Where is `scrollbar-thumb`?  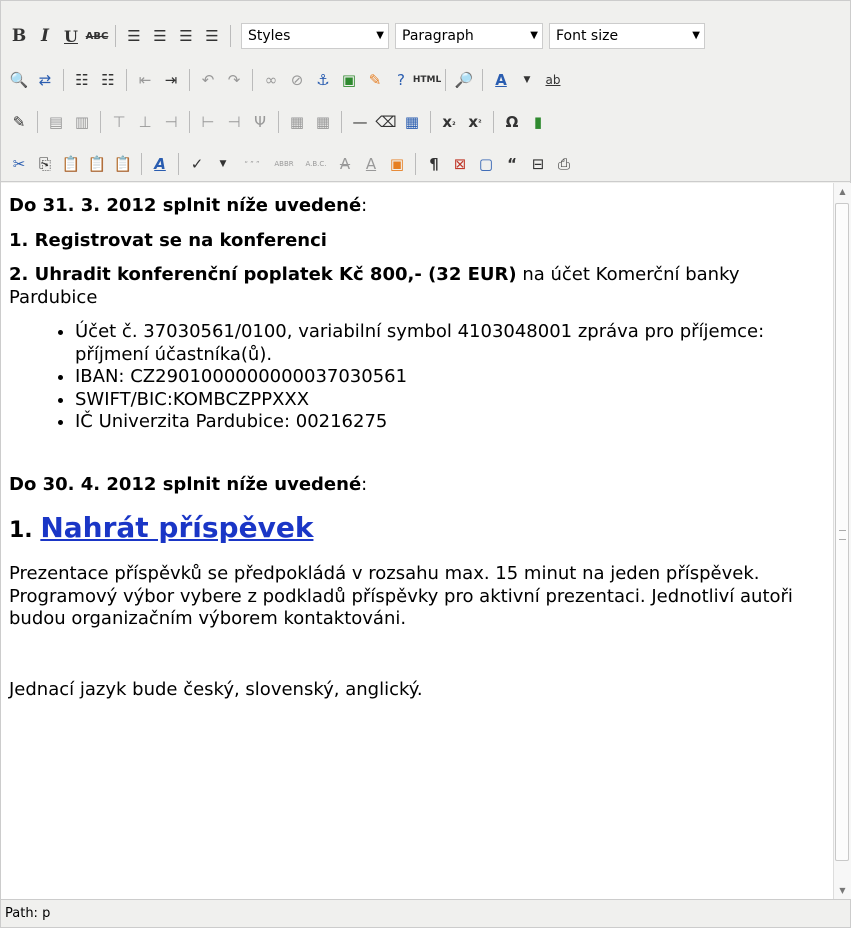
scrollbar-thumb is located at coordinates (842, 532).